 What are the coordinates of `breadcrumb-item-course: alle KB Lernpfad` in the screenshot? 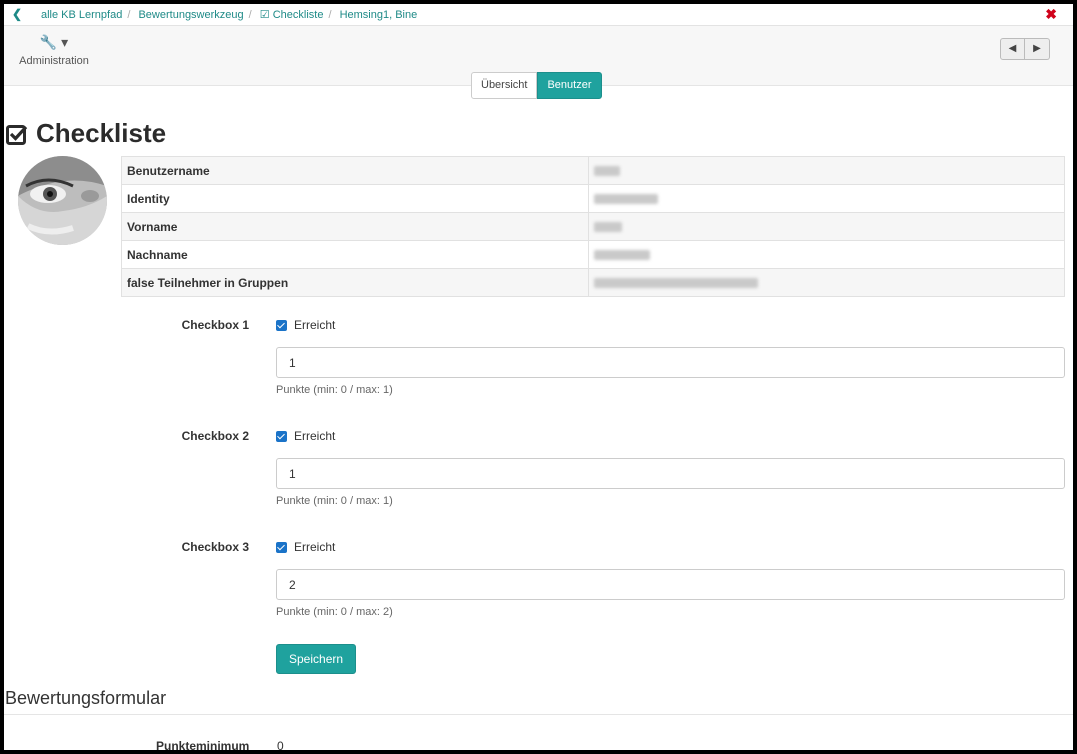 It's located at (81, 15).